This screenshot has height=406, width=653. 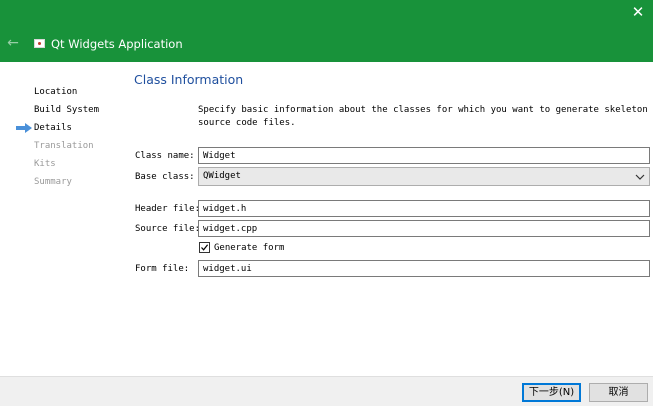 I want to click on app-icon, so click(x=39, y=43).